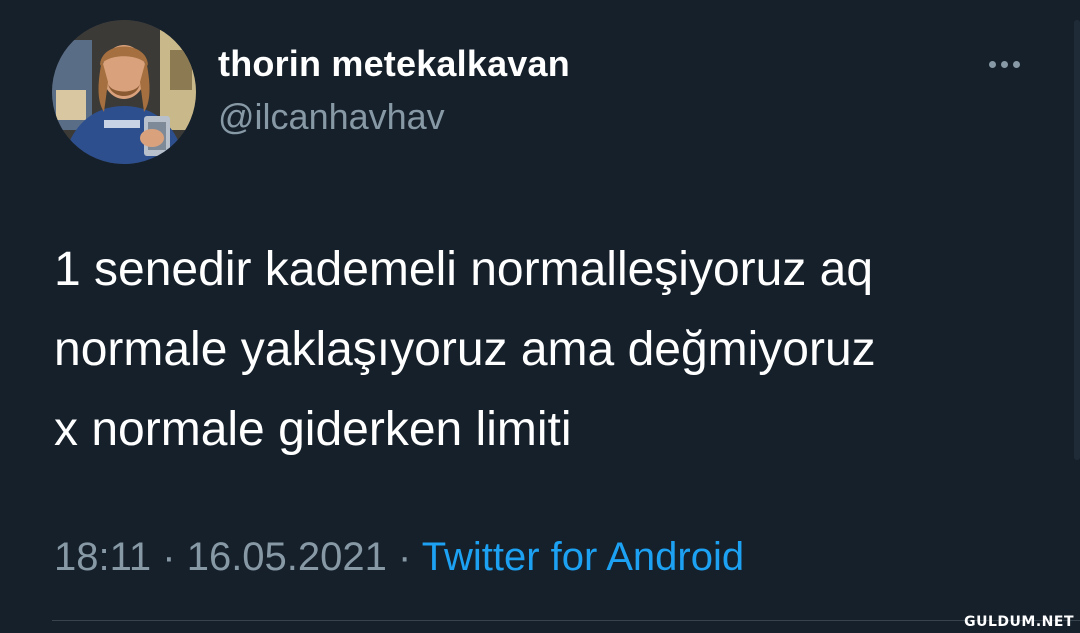 The width and height of the screenshot is (1080, 633). What do you see at coordinates (566, 620) in the screenshot?
I see `divider` at bounding box center [566, 620].